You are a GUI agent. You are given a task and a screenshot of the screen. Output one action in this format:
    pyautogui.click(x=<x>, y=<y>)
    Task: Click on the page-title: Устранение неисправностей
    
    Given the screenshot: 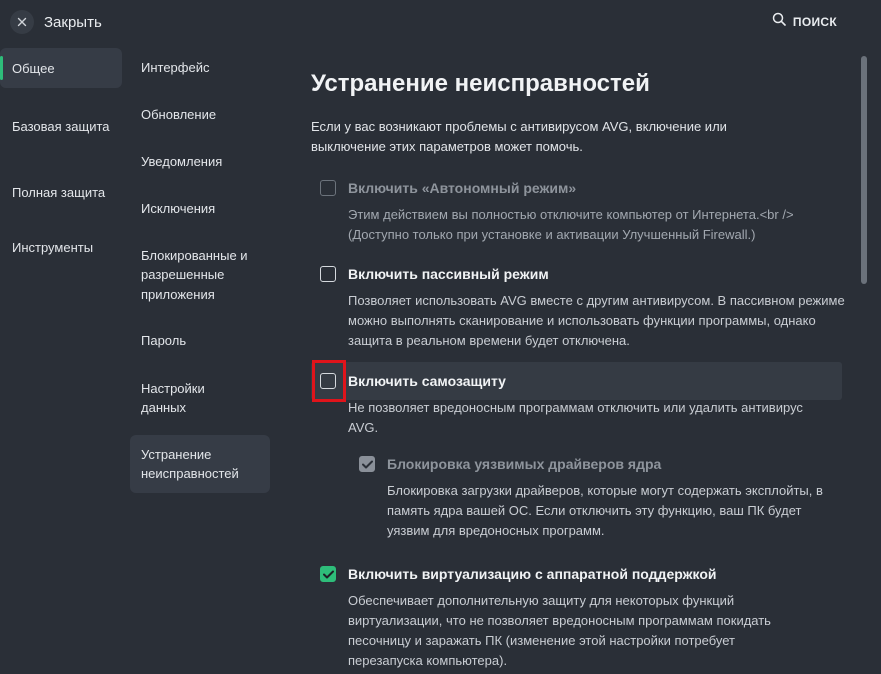 What is the action you would take?
    pyautogui.click(x=480, y=83)
    